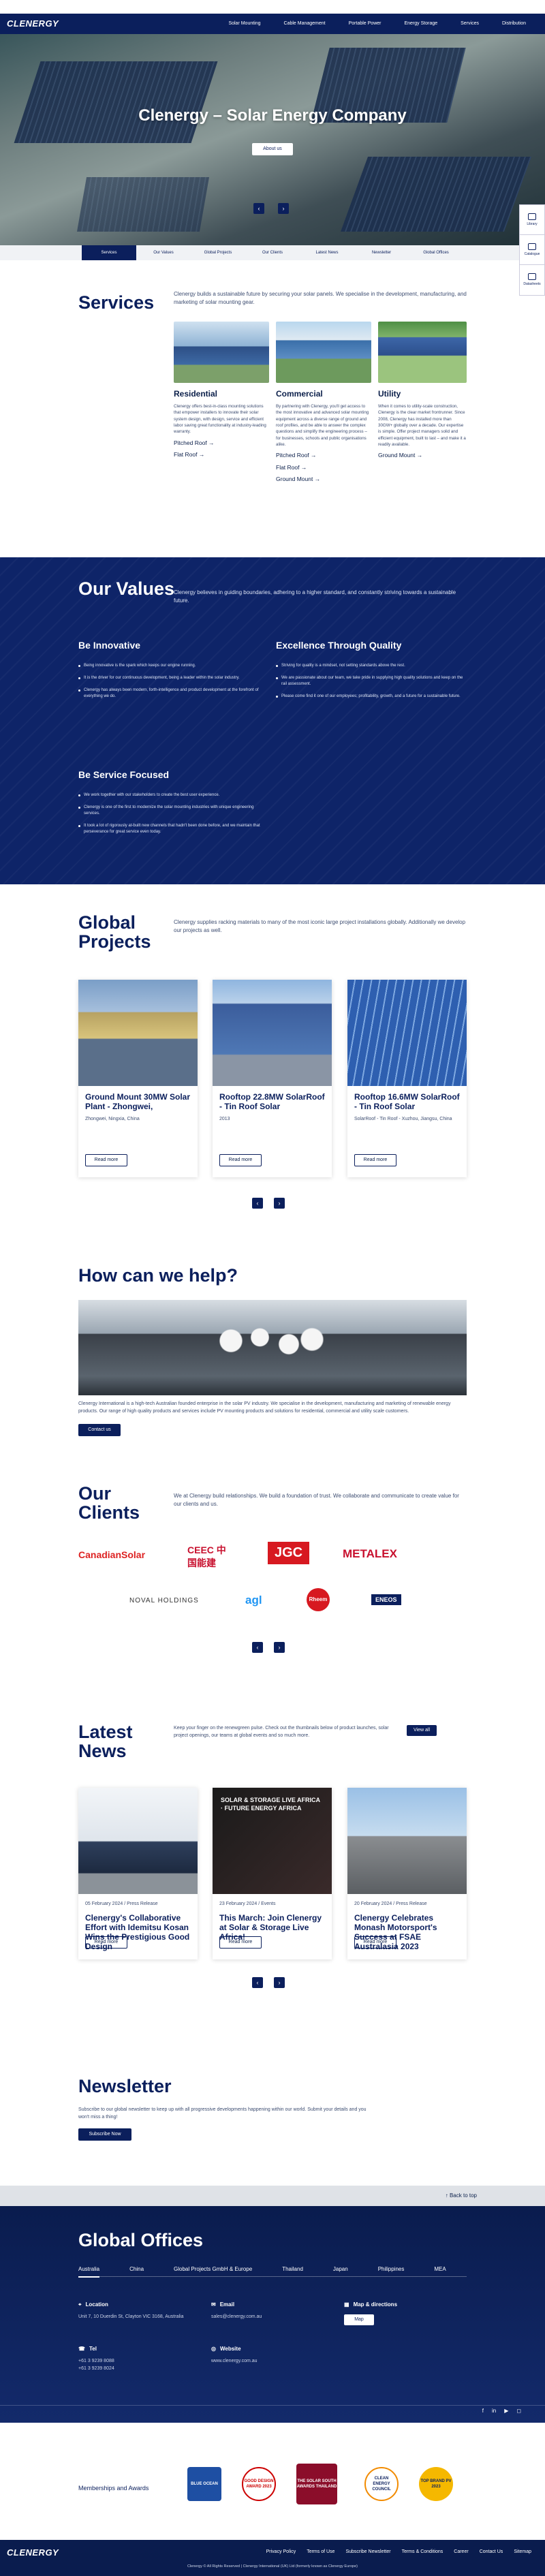  Describe the element at coordinates (323, 467) in the screenshot. I see `commercial-flat-roof-link: Flat Roof →` at that location.